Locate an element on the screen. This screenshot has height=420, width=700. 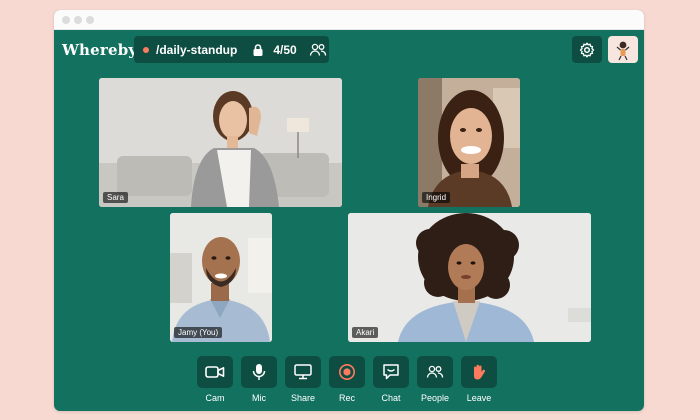
rec-label: Rec is located at coordinates (346, 398).